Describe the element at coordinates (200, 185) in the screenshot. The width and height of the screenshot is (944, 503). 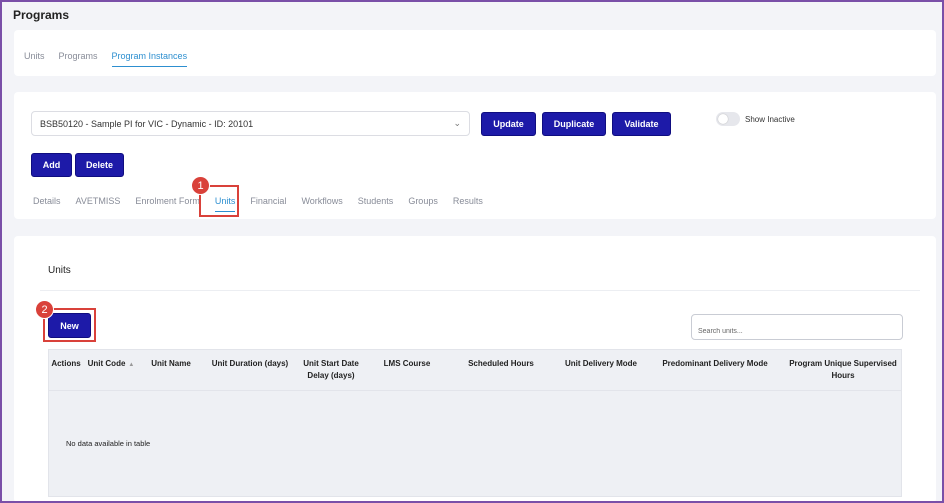
I see `annotation-badge-1: 1` at that location.